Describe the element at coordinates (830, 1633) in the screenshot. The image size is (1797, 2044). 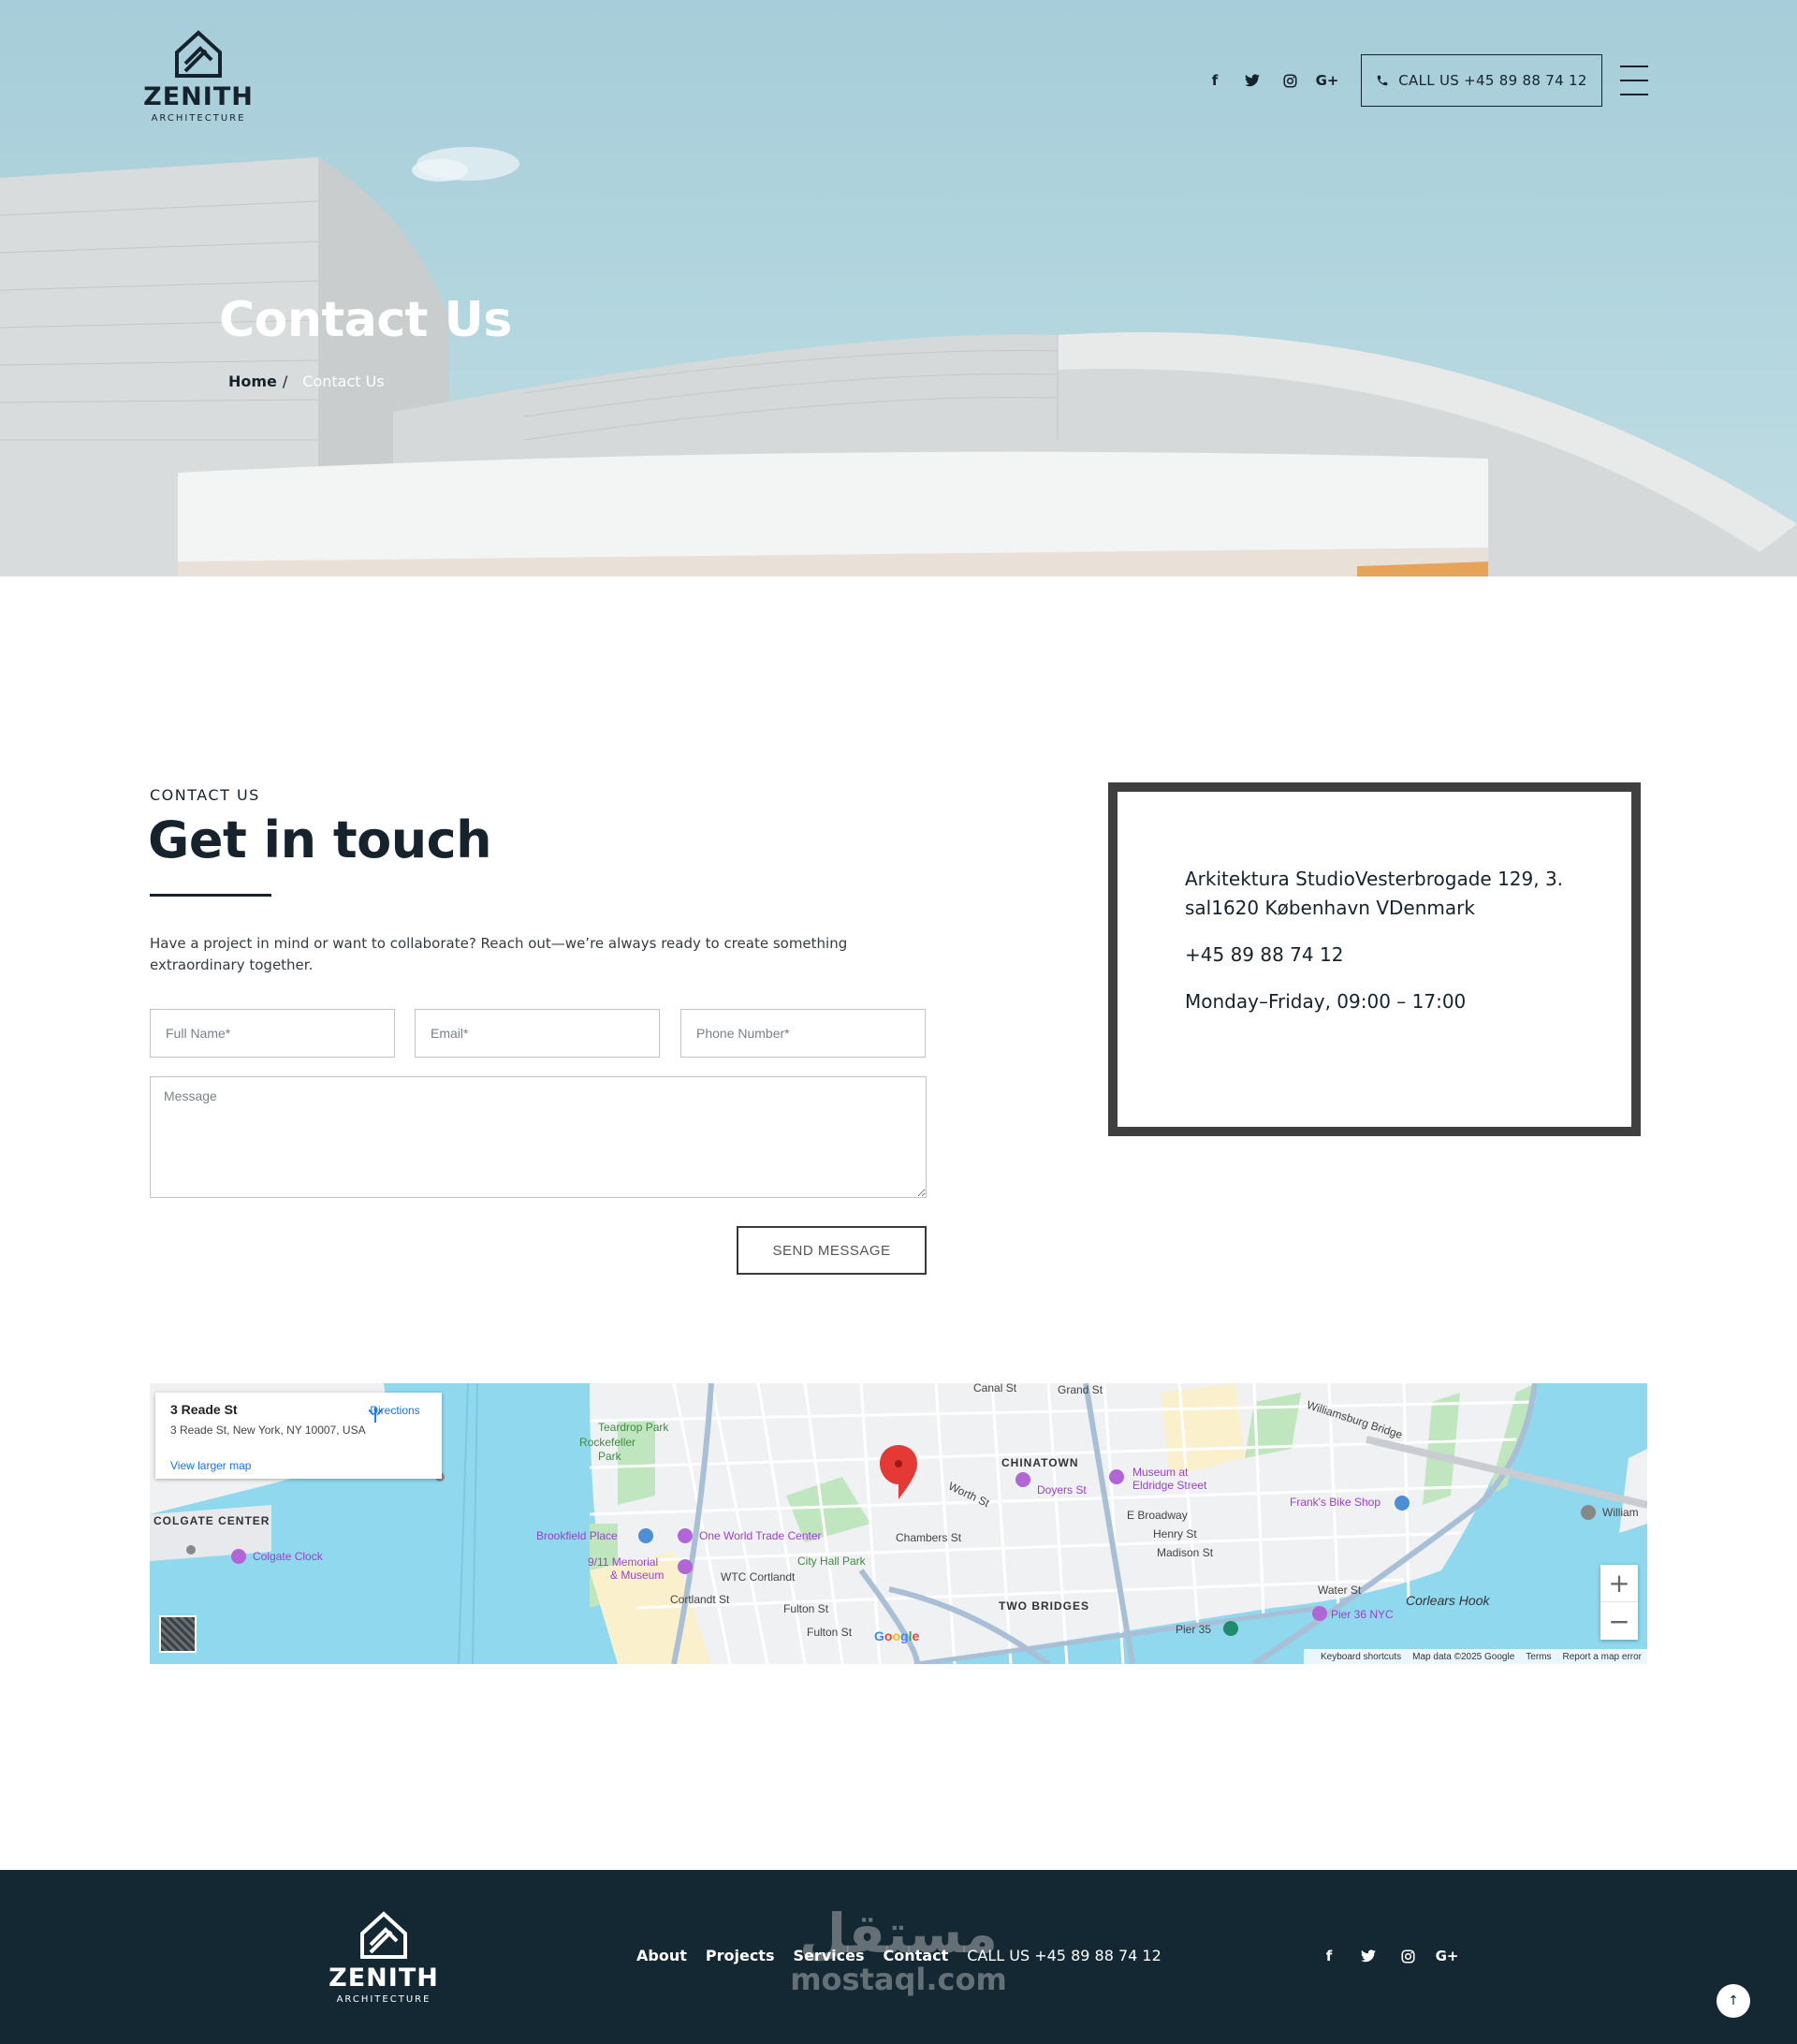
I see `map-label-fulton-st-2: Fulton St` at that location.